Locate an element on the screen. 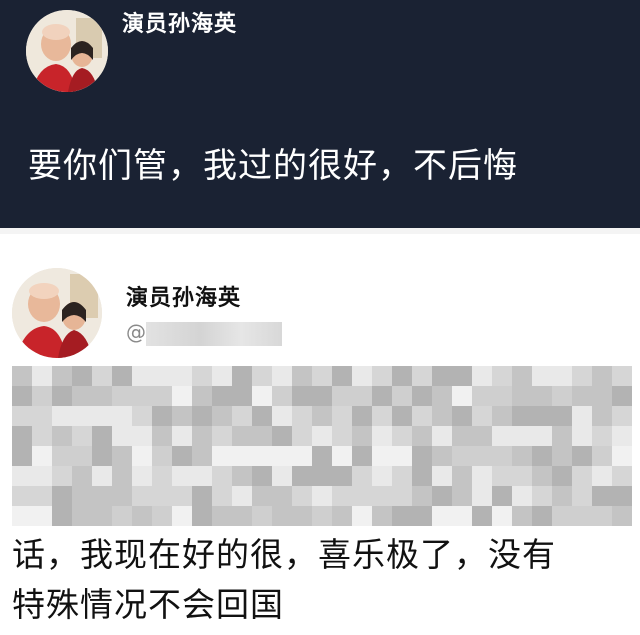 The width and height of the screenshot is (640, 635). divider is located at coordinates (320, 231).